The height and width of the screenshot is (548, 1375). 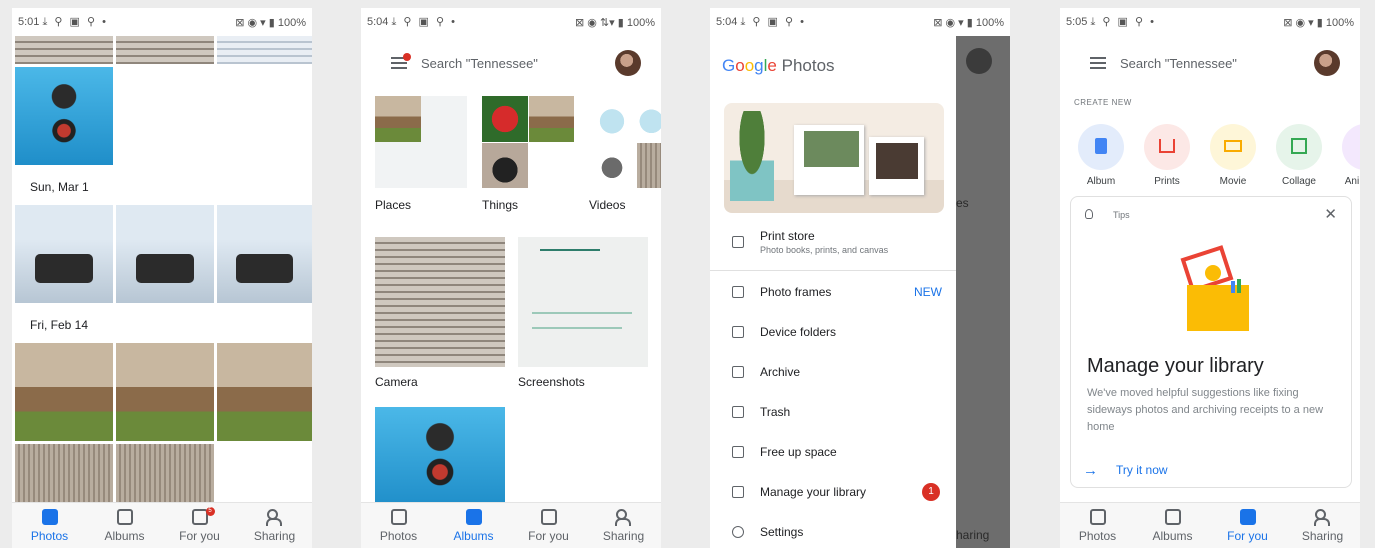 What do you see at coordinates (625, 142) in the screenshot?
I see `album-cover-videos` at bounding box center [625, 142].